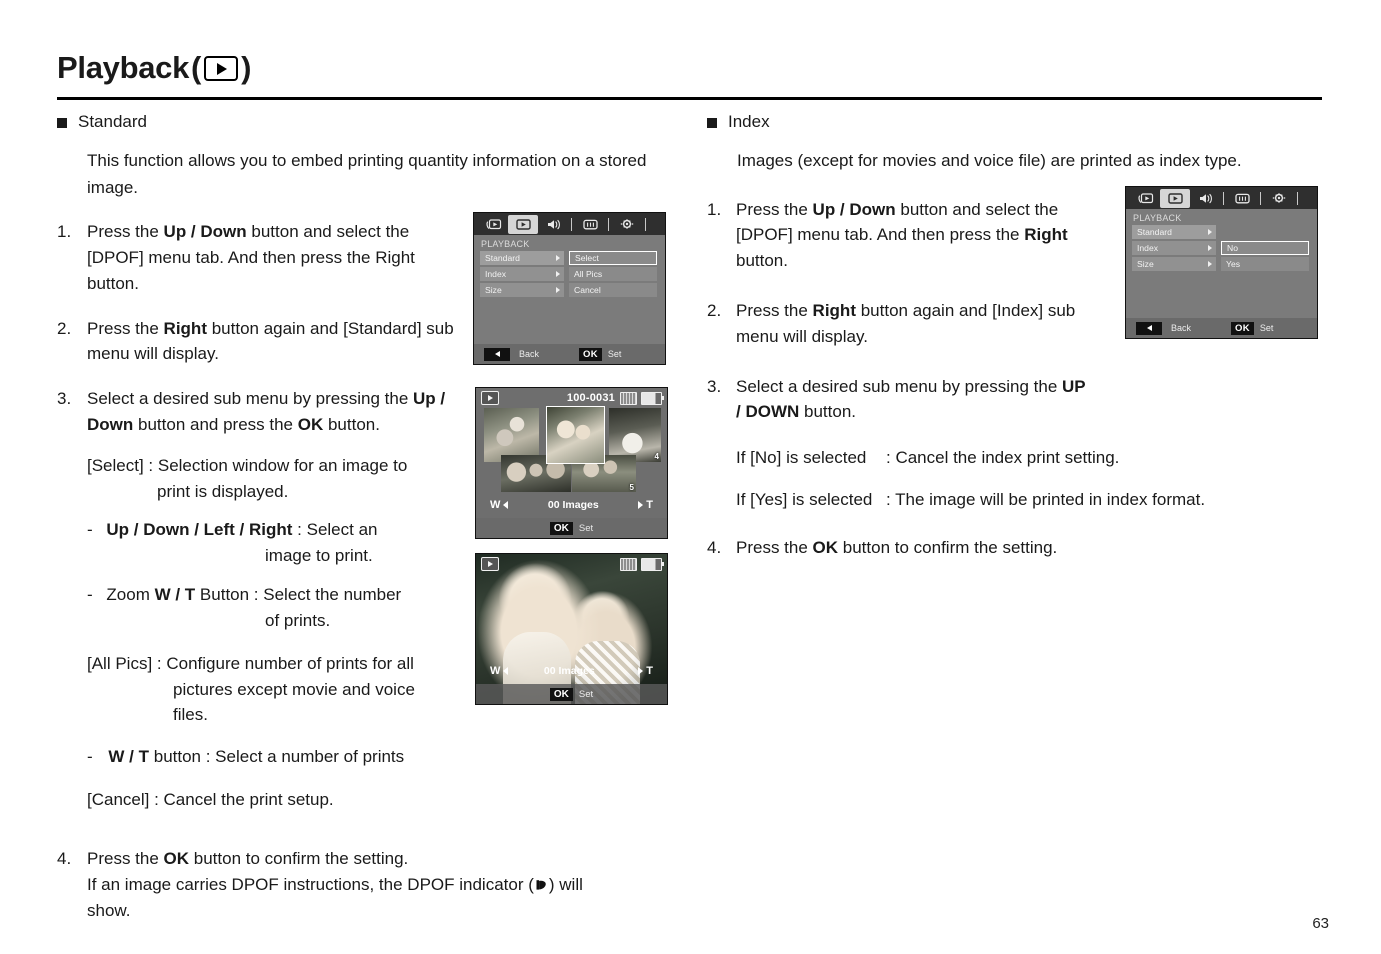 The image size is (1381, 954). I want to click on thumbnail-grid: 1 4 5, so click(571, 449).